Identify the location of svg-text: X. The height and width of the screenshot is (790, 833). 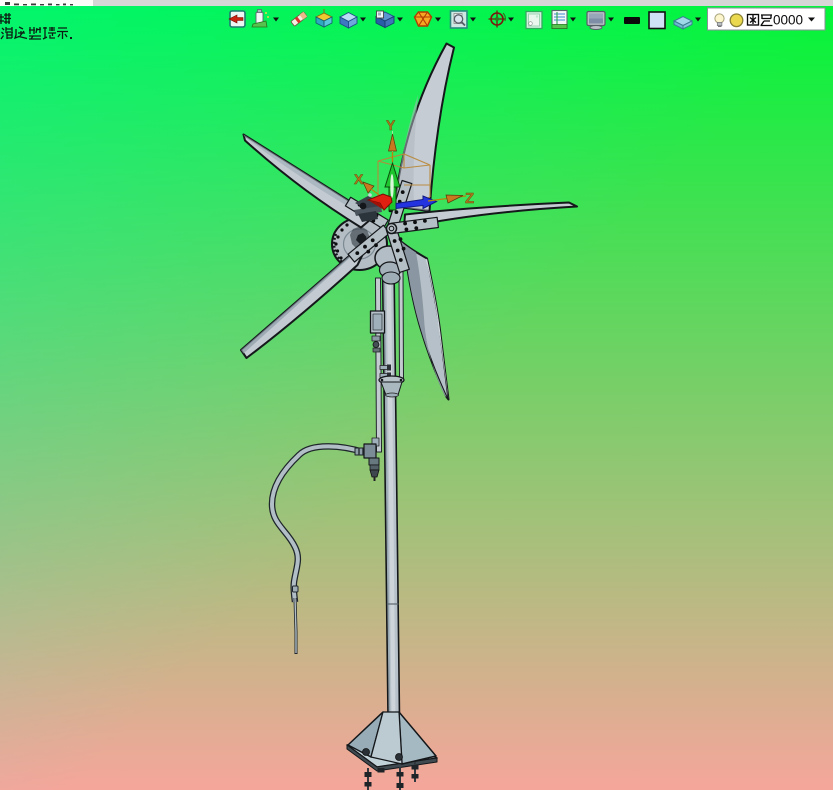
(359, 179).